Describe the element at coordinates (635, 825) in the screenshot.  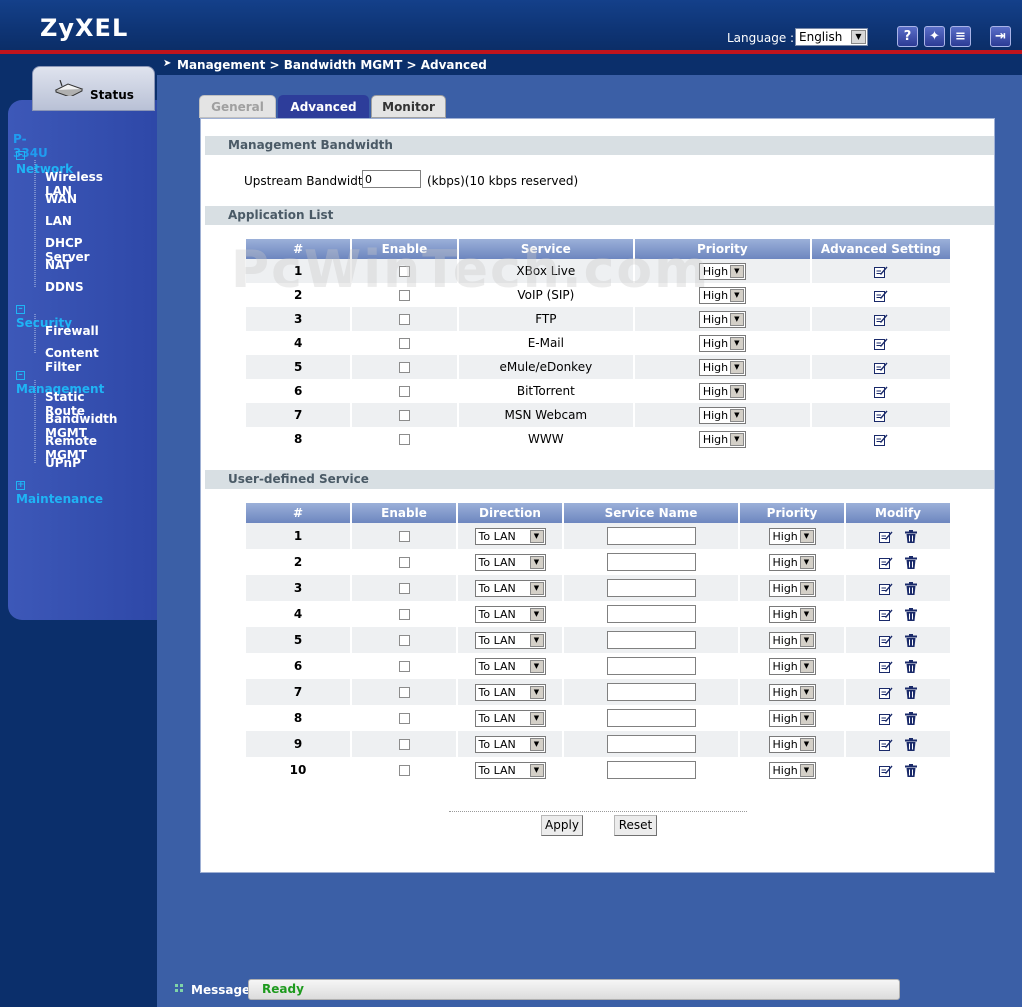
I see `reset-button: Reset` at that location.